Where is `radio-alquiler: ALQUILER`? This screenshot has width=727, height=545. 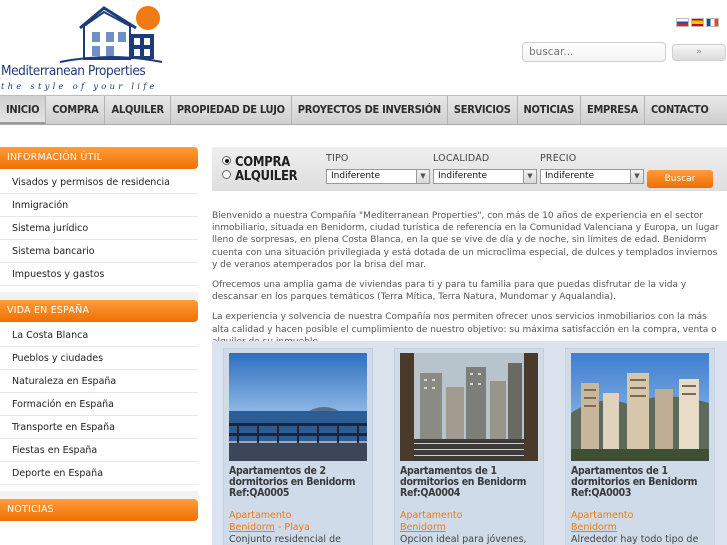 radio-alquiler: ALQUILER is located at coordinates (260, 176).